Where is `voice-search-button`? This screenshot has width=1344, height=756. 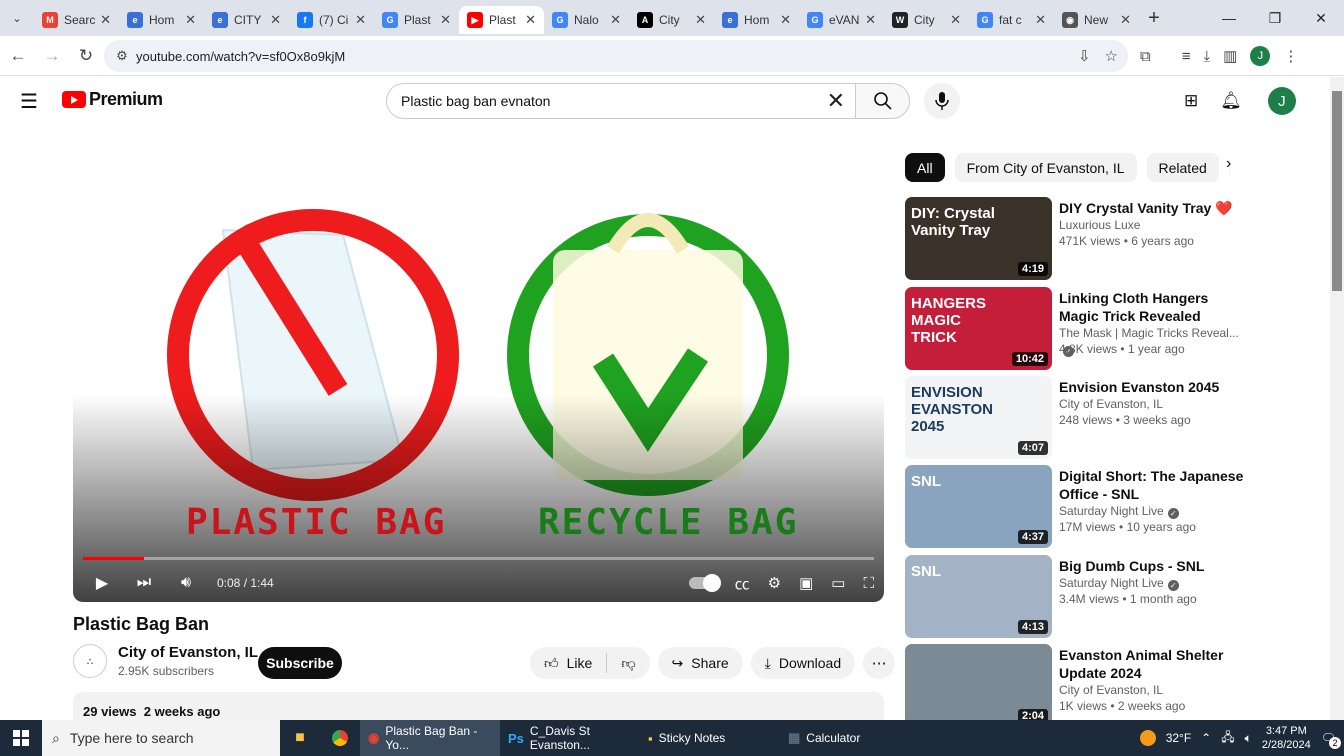
voice-search-button is located at coordinates (942, 101).